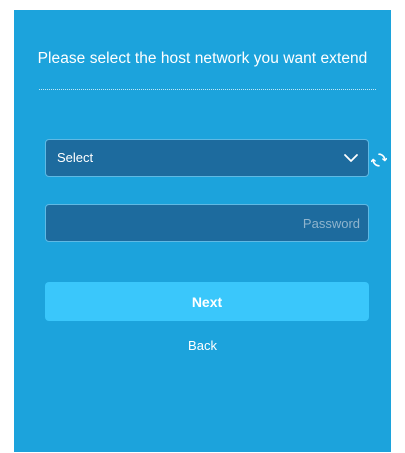  What do you see at coordinates (207, 301) in the screenshot?
I see `next-button: Next` at bounding box center [207, 301].